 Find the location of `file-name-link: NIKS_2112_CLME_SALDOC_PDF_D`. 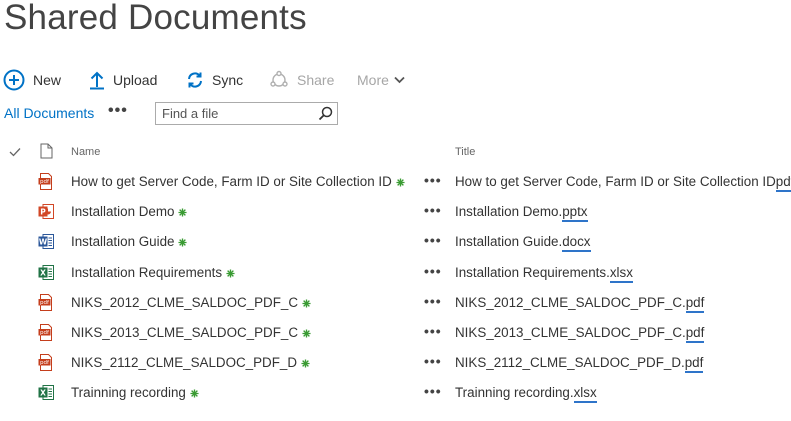

file-name-link: NIKS_2112_CLME_SALDOC_PDF_D is located at coordinates (190, 363).